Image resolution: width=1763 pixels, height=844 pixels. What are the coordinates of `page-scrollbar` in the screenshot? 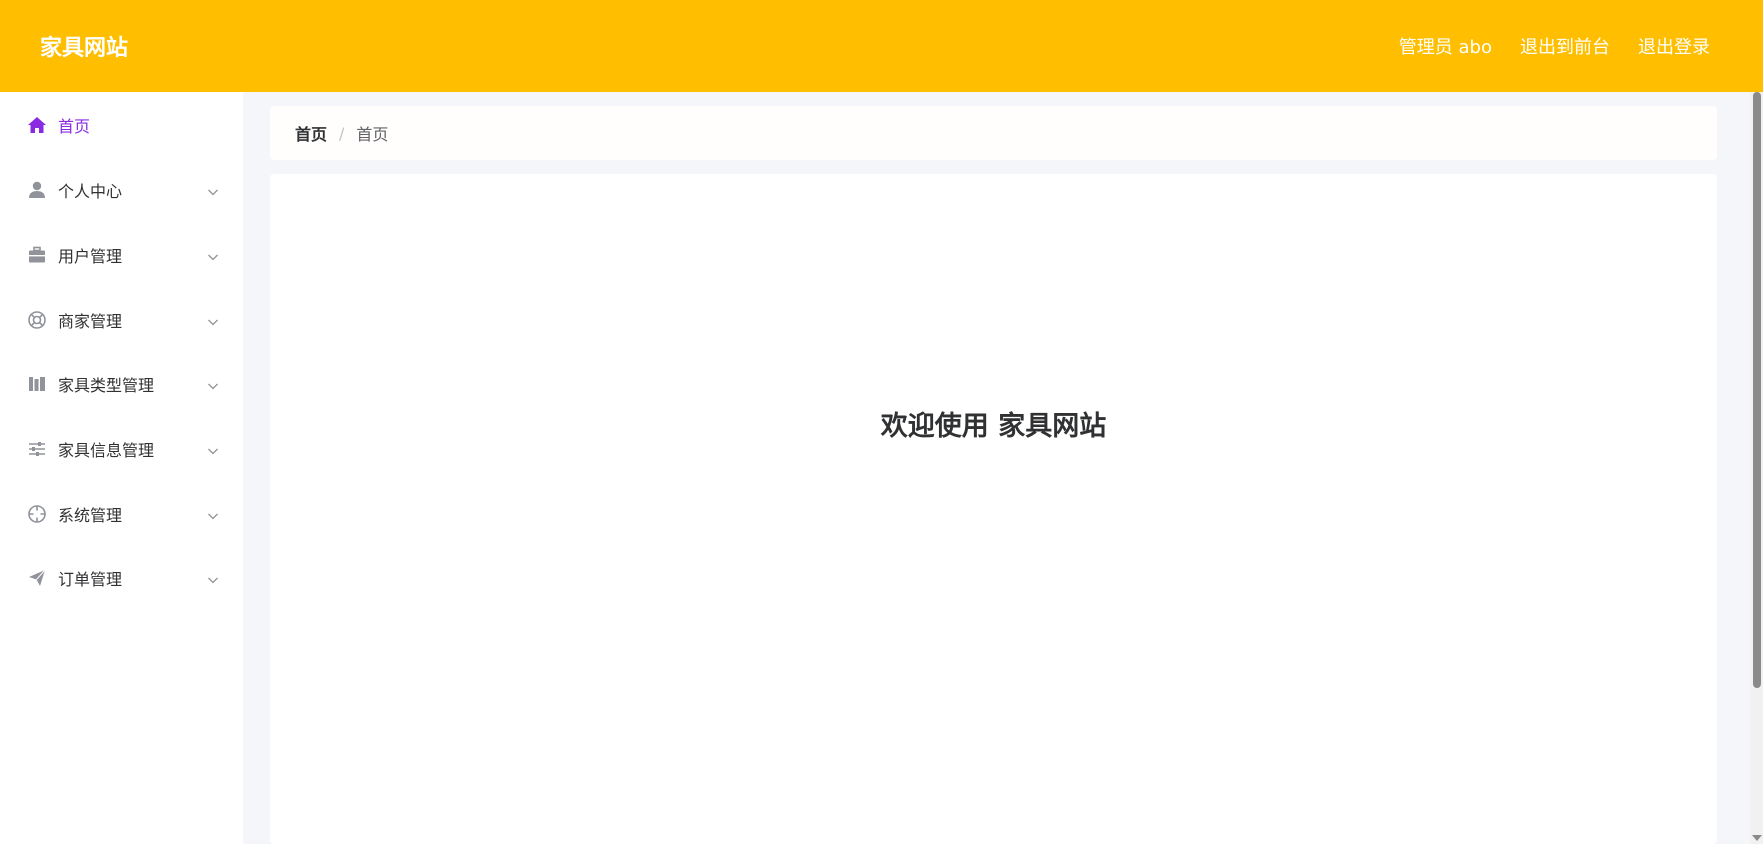 It's located at (1756, 468).